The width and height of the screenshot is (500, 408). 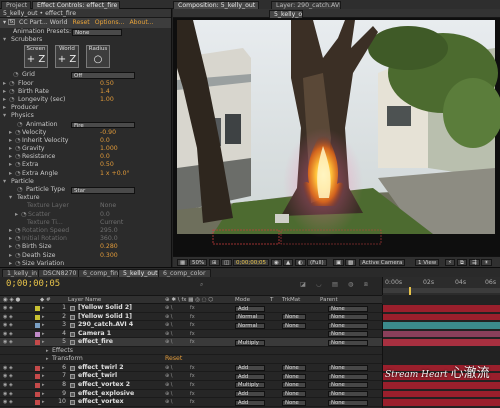 What do you see at coordinates (97, 32) in the screenshot?
I see `presets-dropdown: None` at bounding box center [97, 32].